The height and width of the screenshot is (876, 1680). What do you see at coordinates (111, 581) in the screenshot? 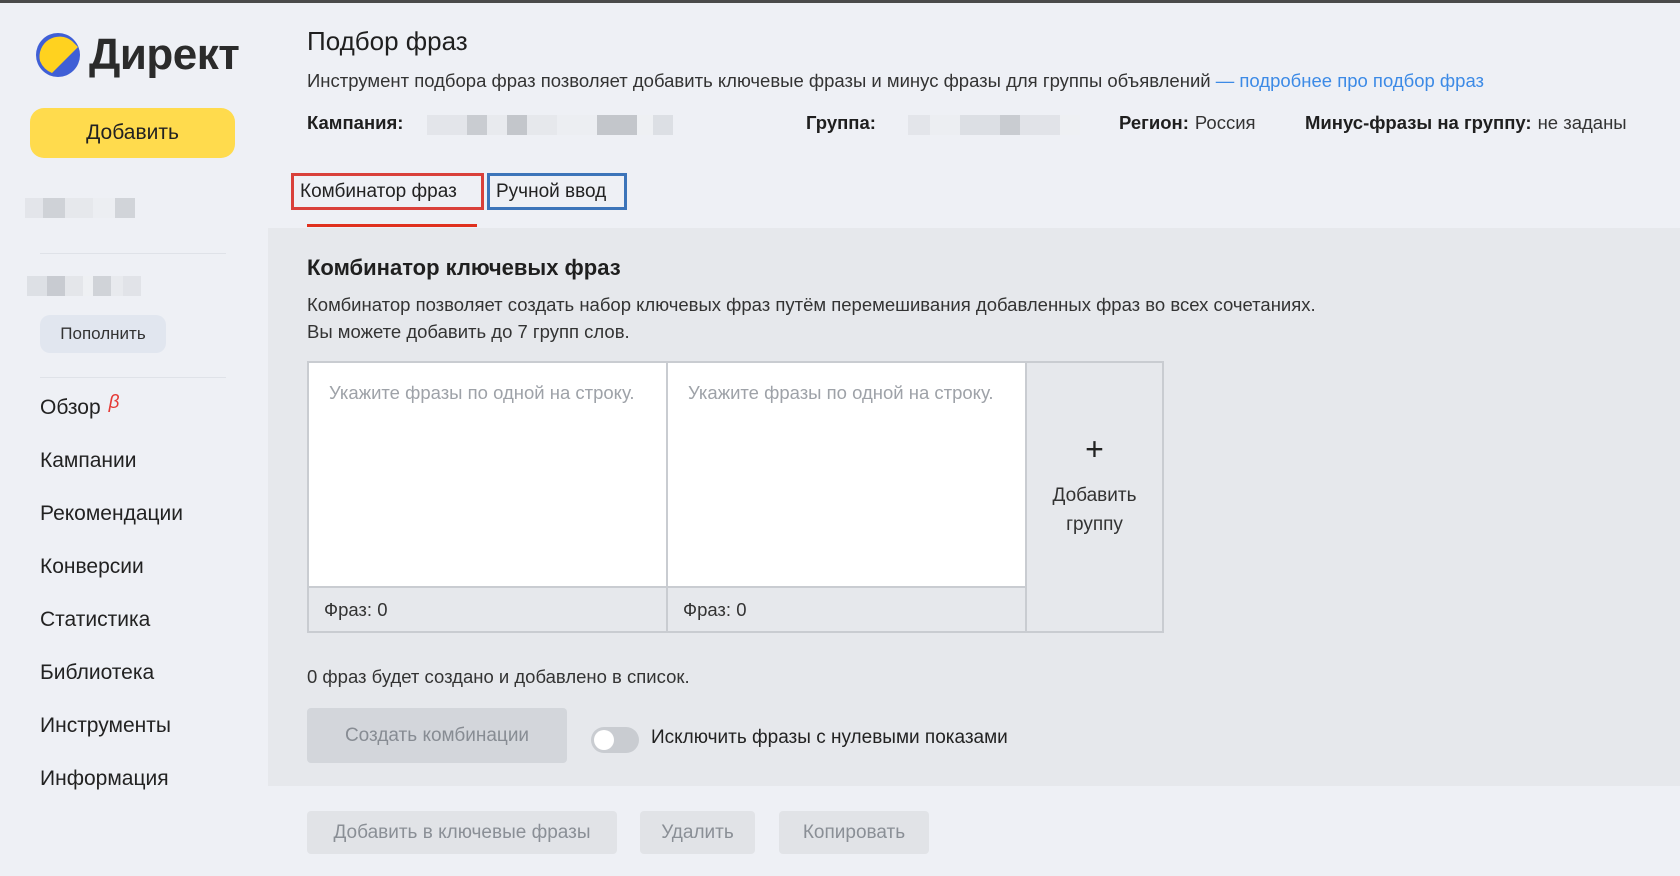
I see `sidebar-item-conversions: Конверсии` at bounding box center [111, 581].